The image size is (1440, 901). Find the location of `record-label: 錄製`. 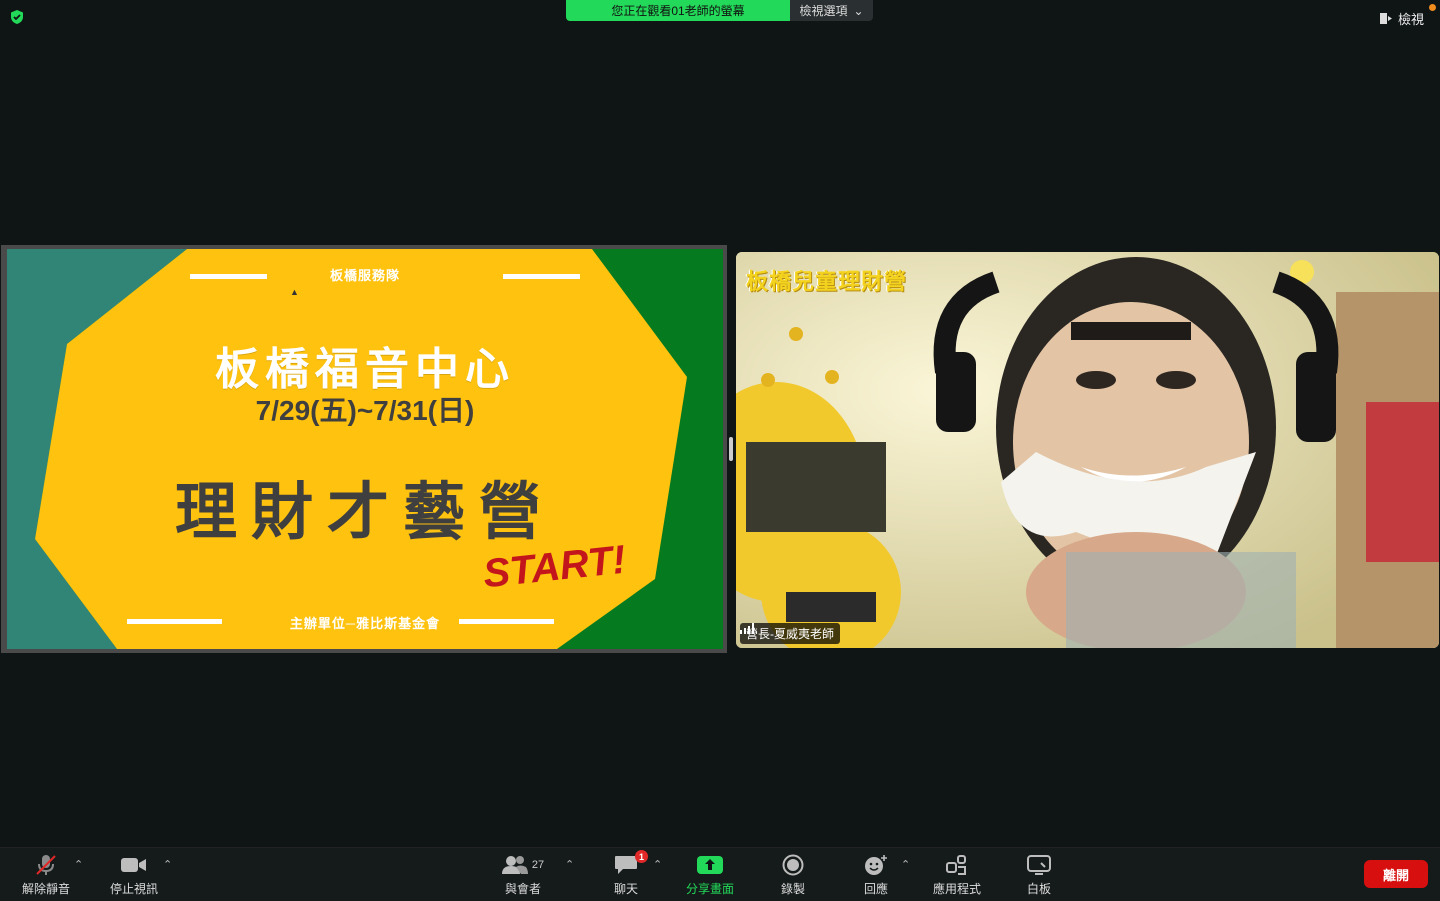

record-label: 錄製 is located at coordinates (792, 889).